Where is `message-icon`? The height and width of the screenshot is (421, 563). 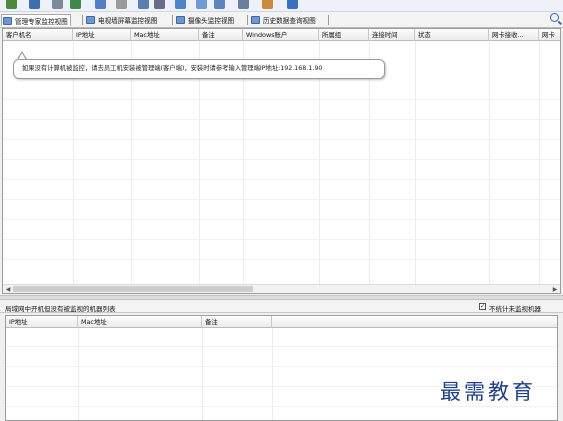
message-icon is located at coordinates (219, 4).